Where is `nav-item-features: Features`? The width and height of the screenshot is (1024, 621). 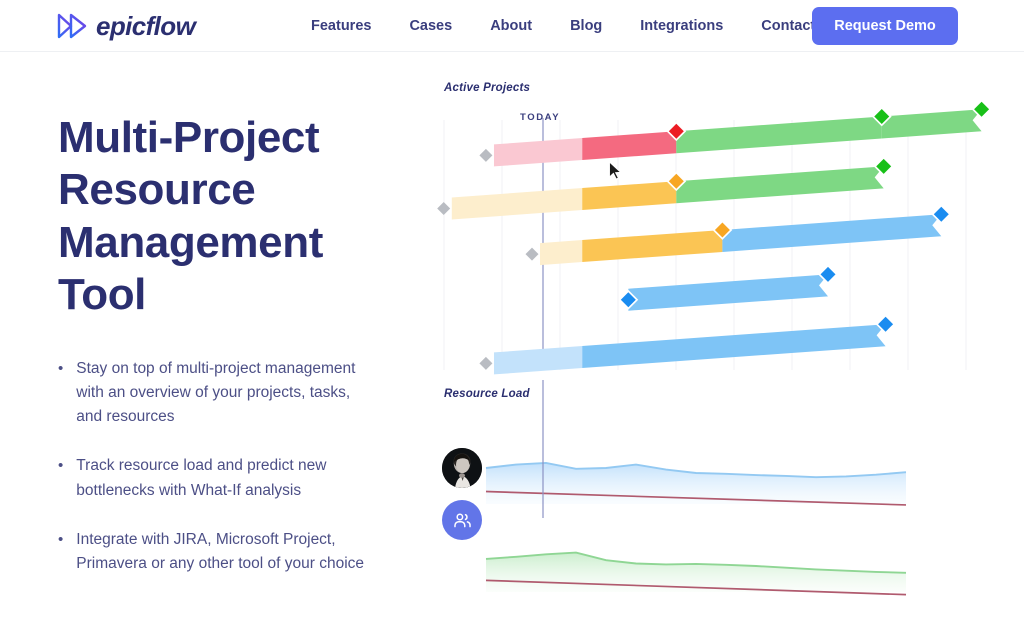
nav-item-features: Features is located at coordinates (341, 26).